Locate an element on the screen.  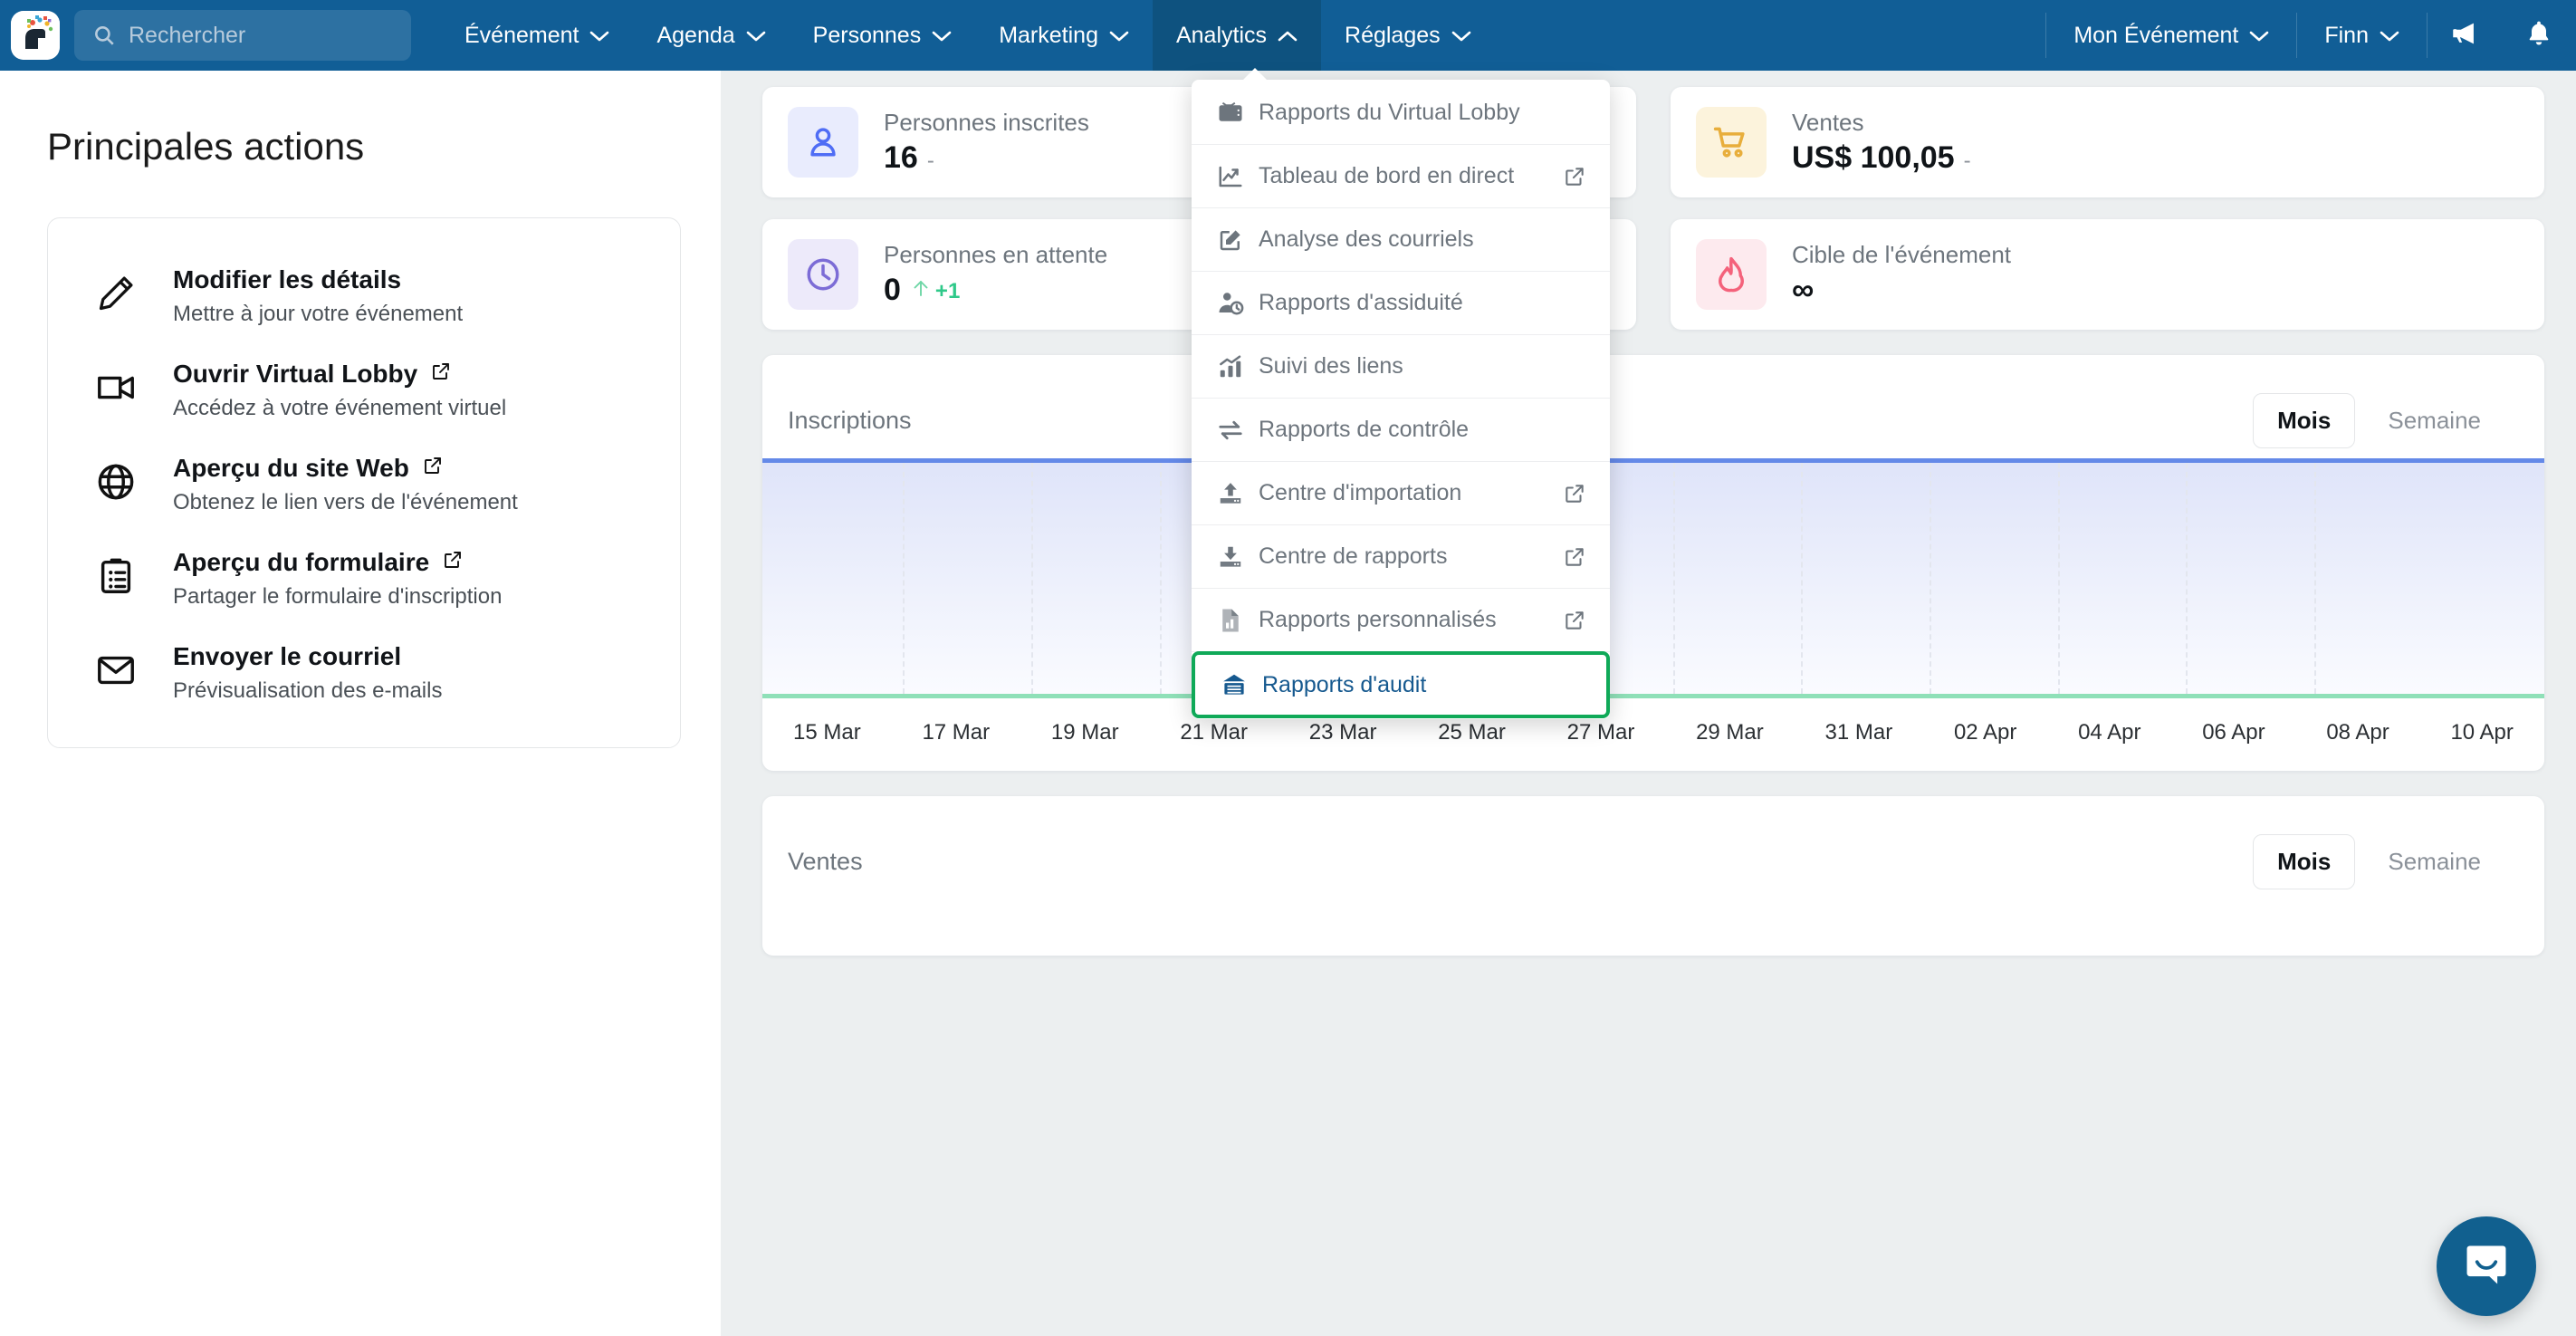
menu-item-centre-de-rapports: Centre de rapports is located at coordinates (1401, 557).